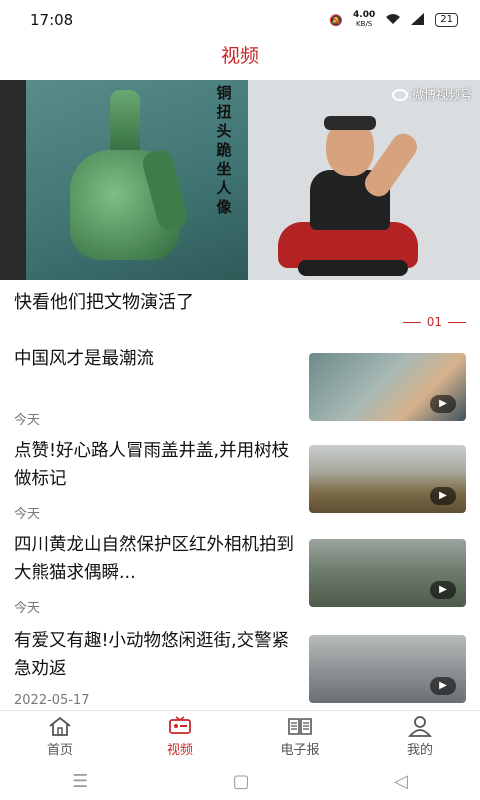 Image resolution: width=480 pixels, height=800 pixels. I want to click on wifi-icon, so click(393, 20).